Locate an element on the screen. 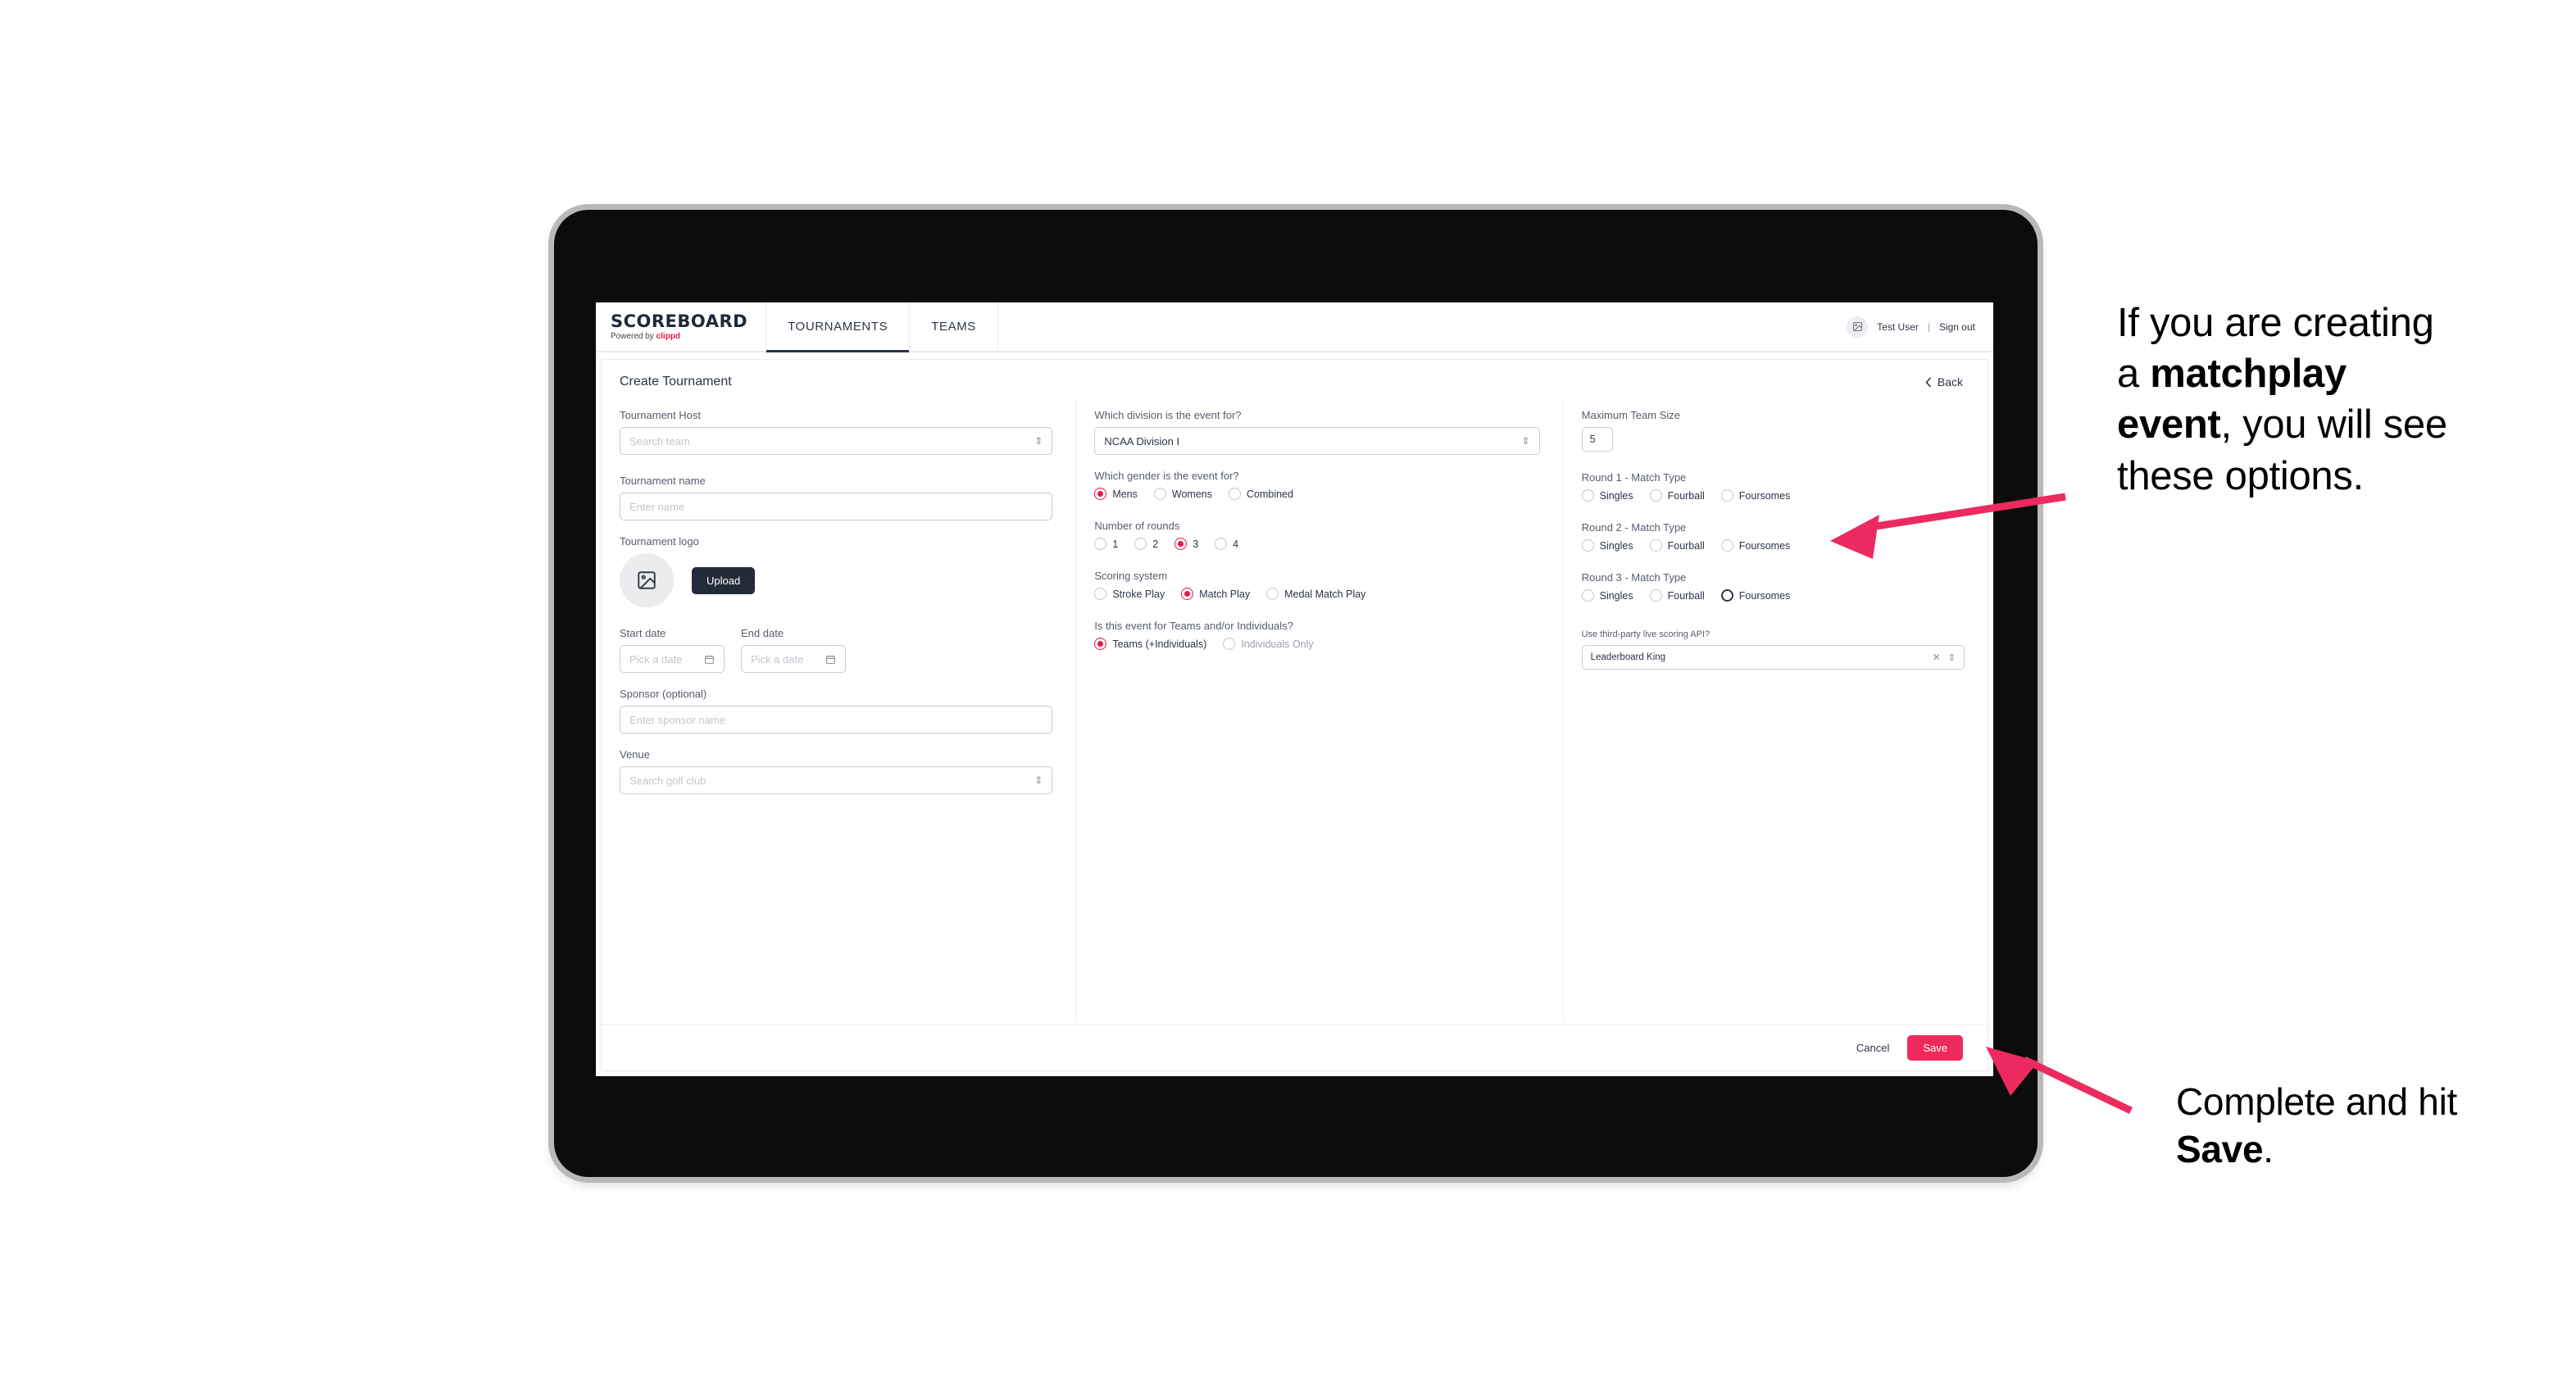 Image resolution: width=2576 pixels, height=1386 pixels. end-date-label: End date is located at coordinates (762, 633).